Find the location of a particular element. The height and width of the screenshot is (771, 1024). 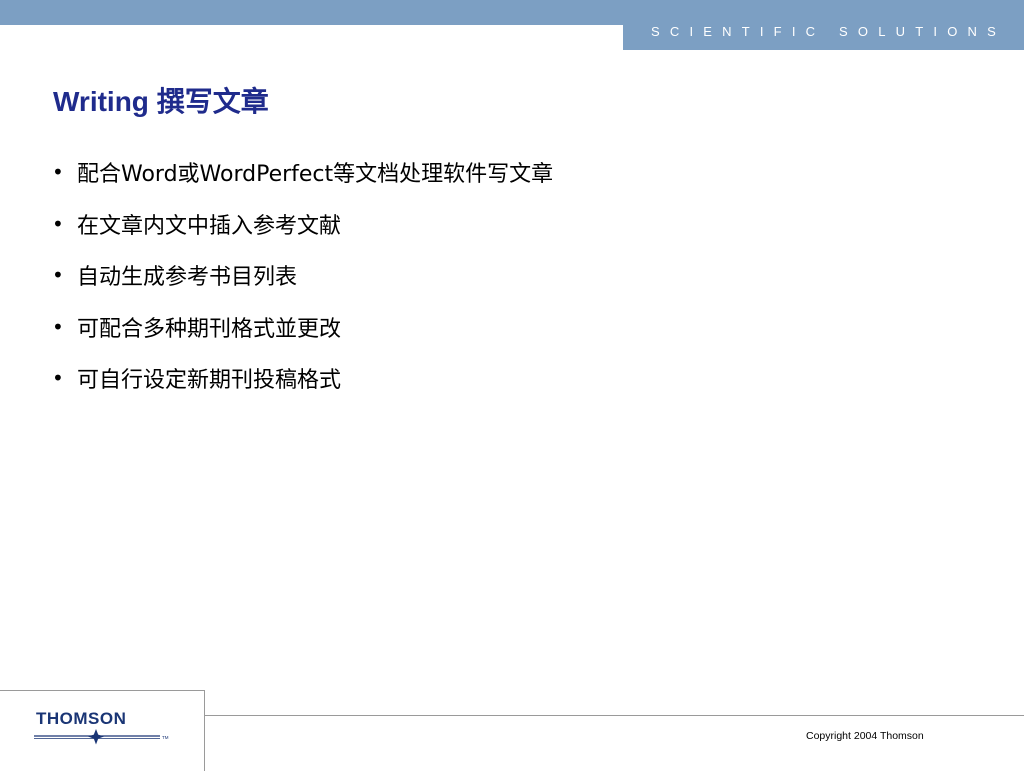

logo-wordmark: THOMSON is located at coordinates (81, 718).